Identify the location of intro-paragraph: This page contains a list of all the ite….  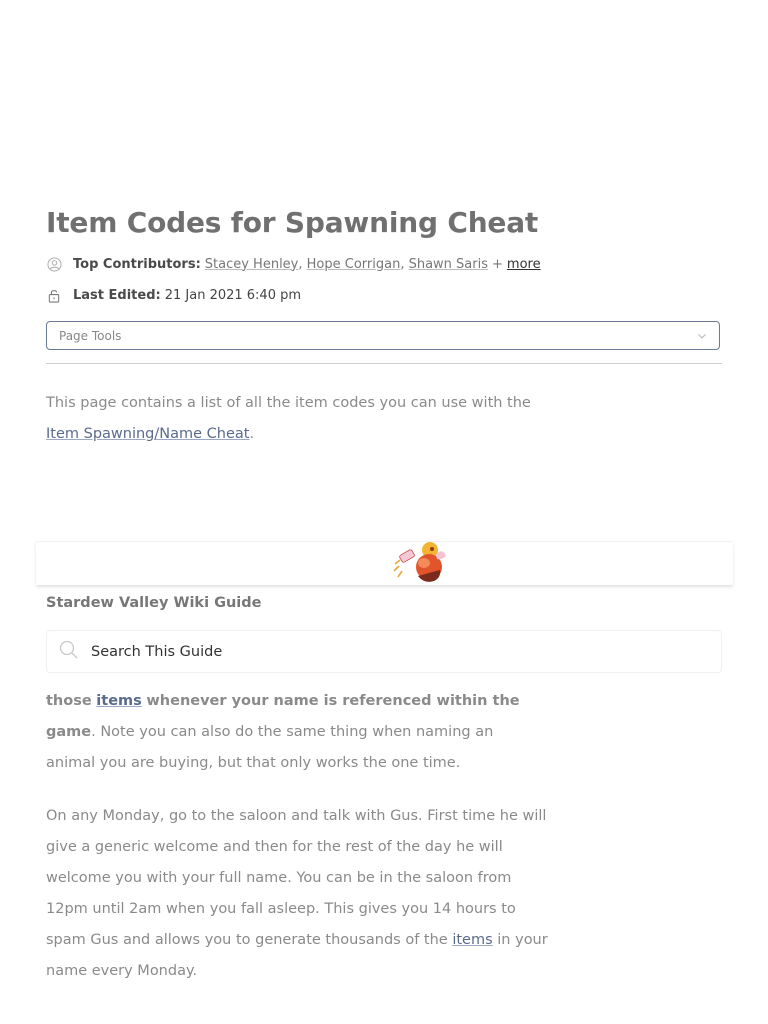
(296, 419).